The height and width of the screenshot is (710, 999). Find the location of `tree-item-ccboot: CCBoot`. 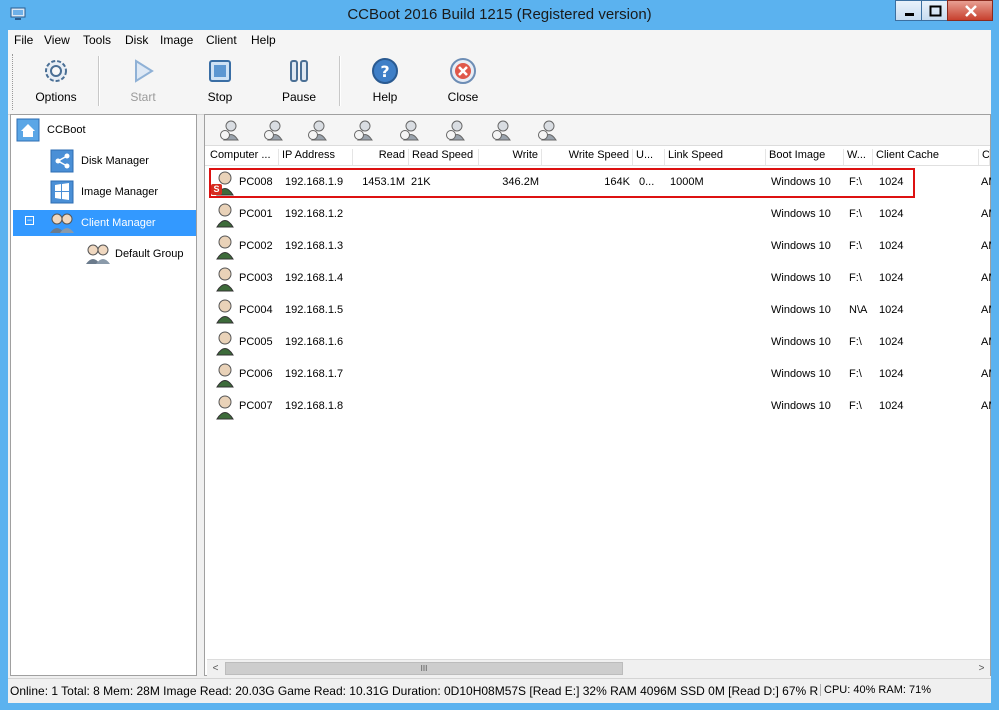

tree-item-ccboot: CCBoot is located at coordinates (100, 130).